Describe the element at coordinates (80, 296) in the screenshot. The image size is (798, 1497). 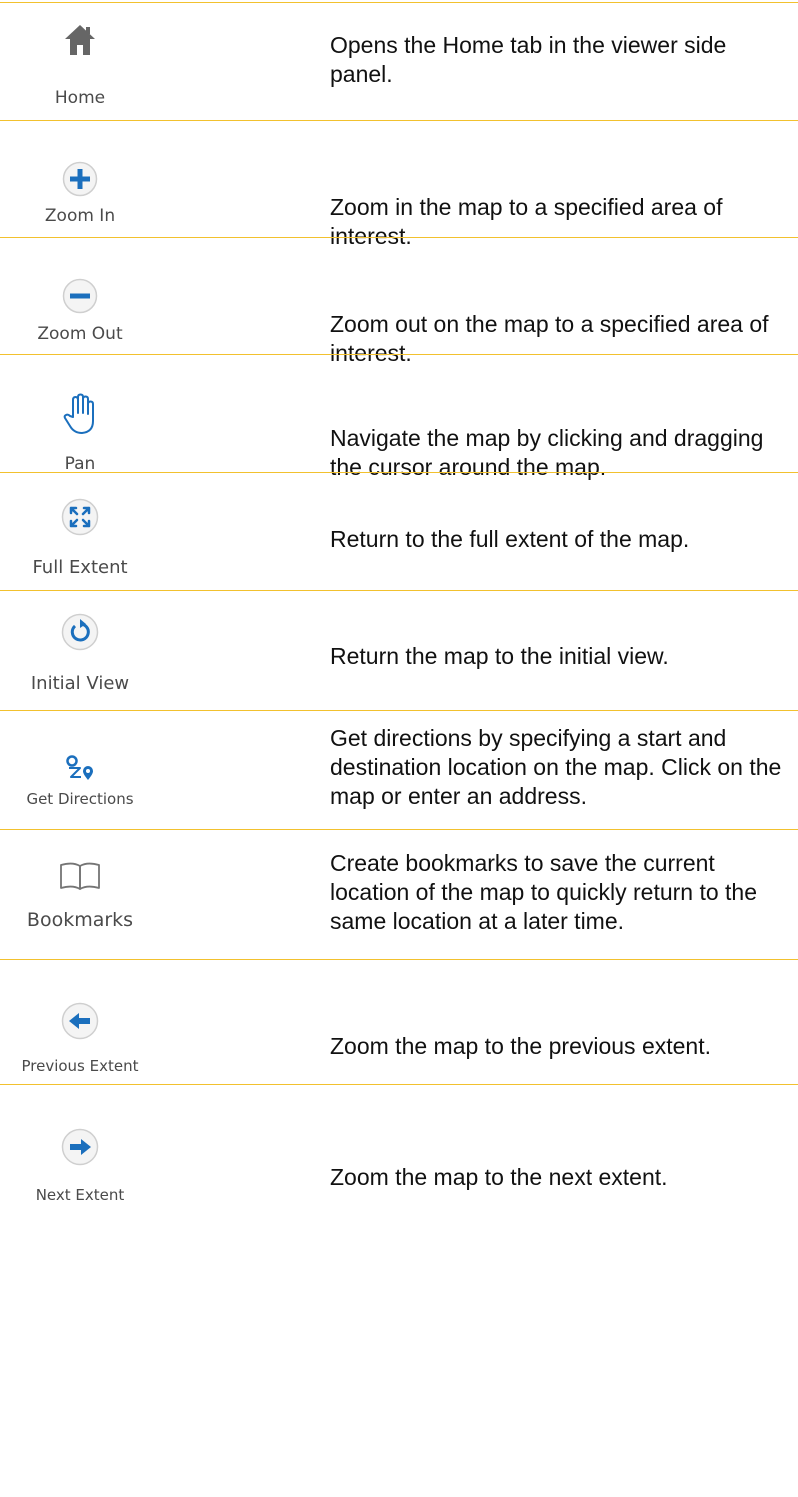
I see `zoom-out-icon` at that location.